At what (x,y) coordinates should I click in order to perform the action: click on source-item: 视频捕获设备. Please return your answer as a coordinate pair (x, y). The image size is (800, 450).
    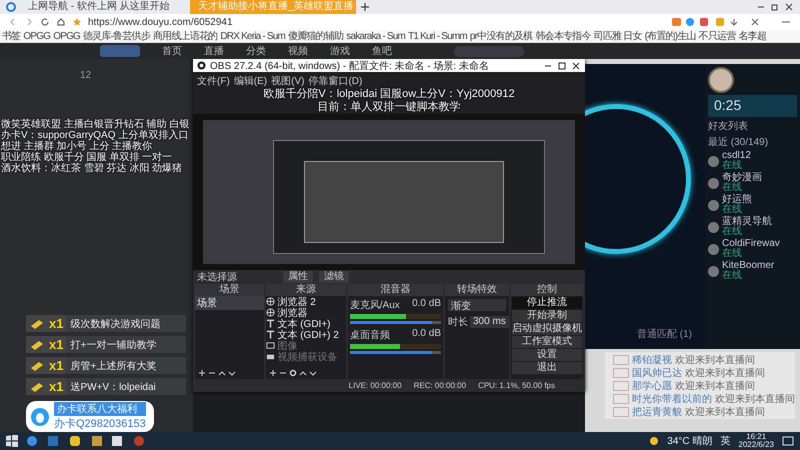
    Looking at the image, I should click on (306, 356).